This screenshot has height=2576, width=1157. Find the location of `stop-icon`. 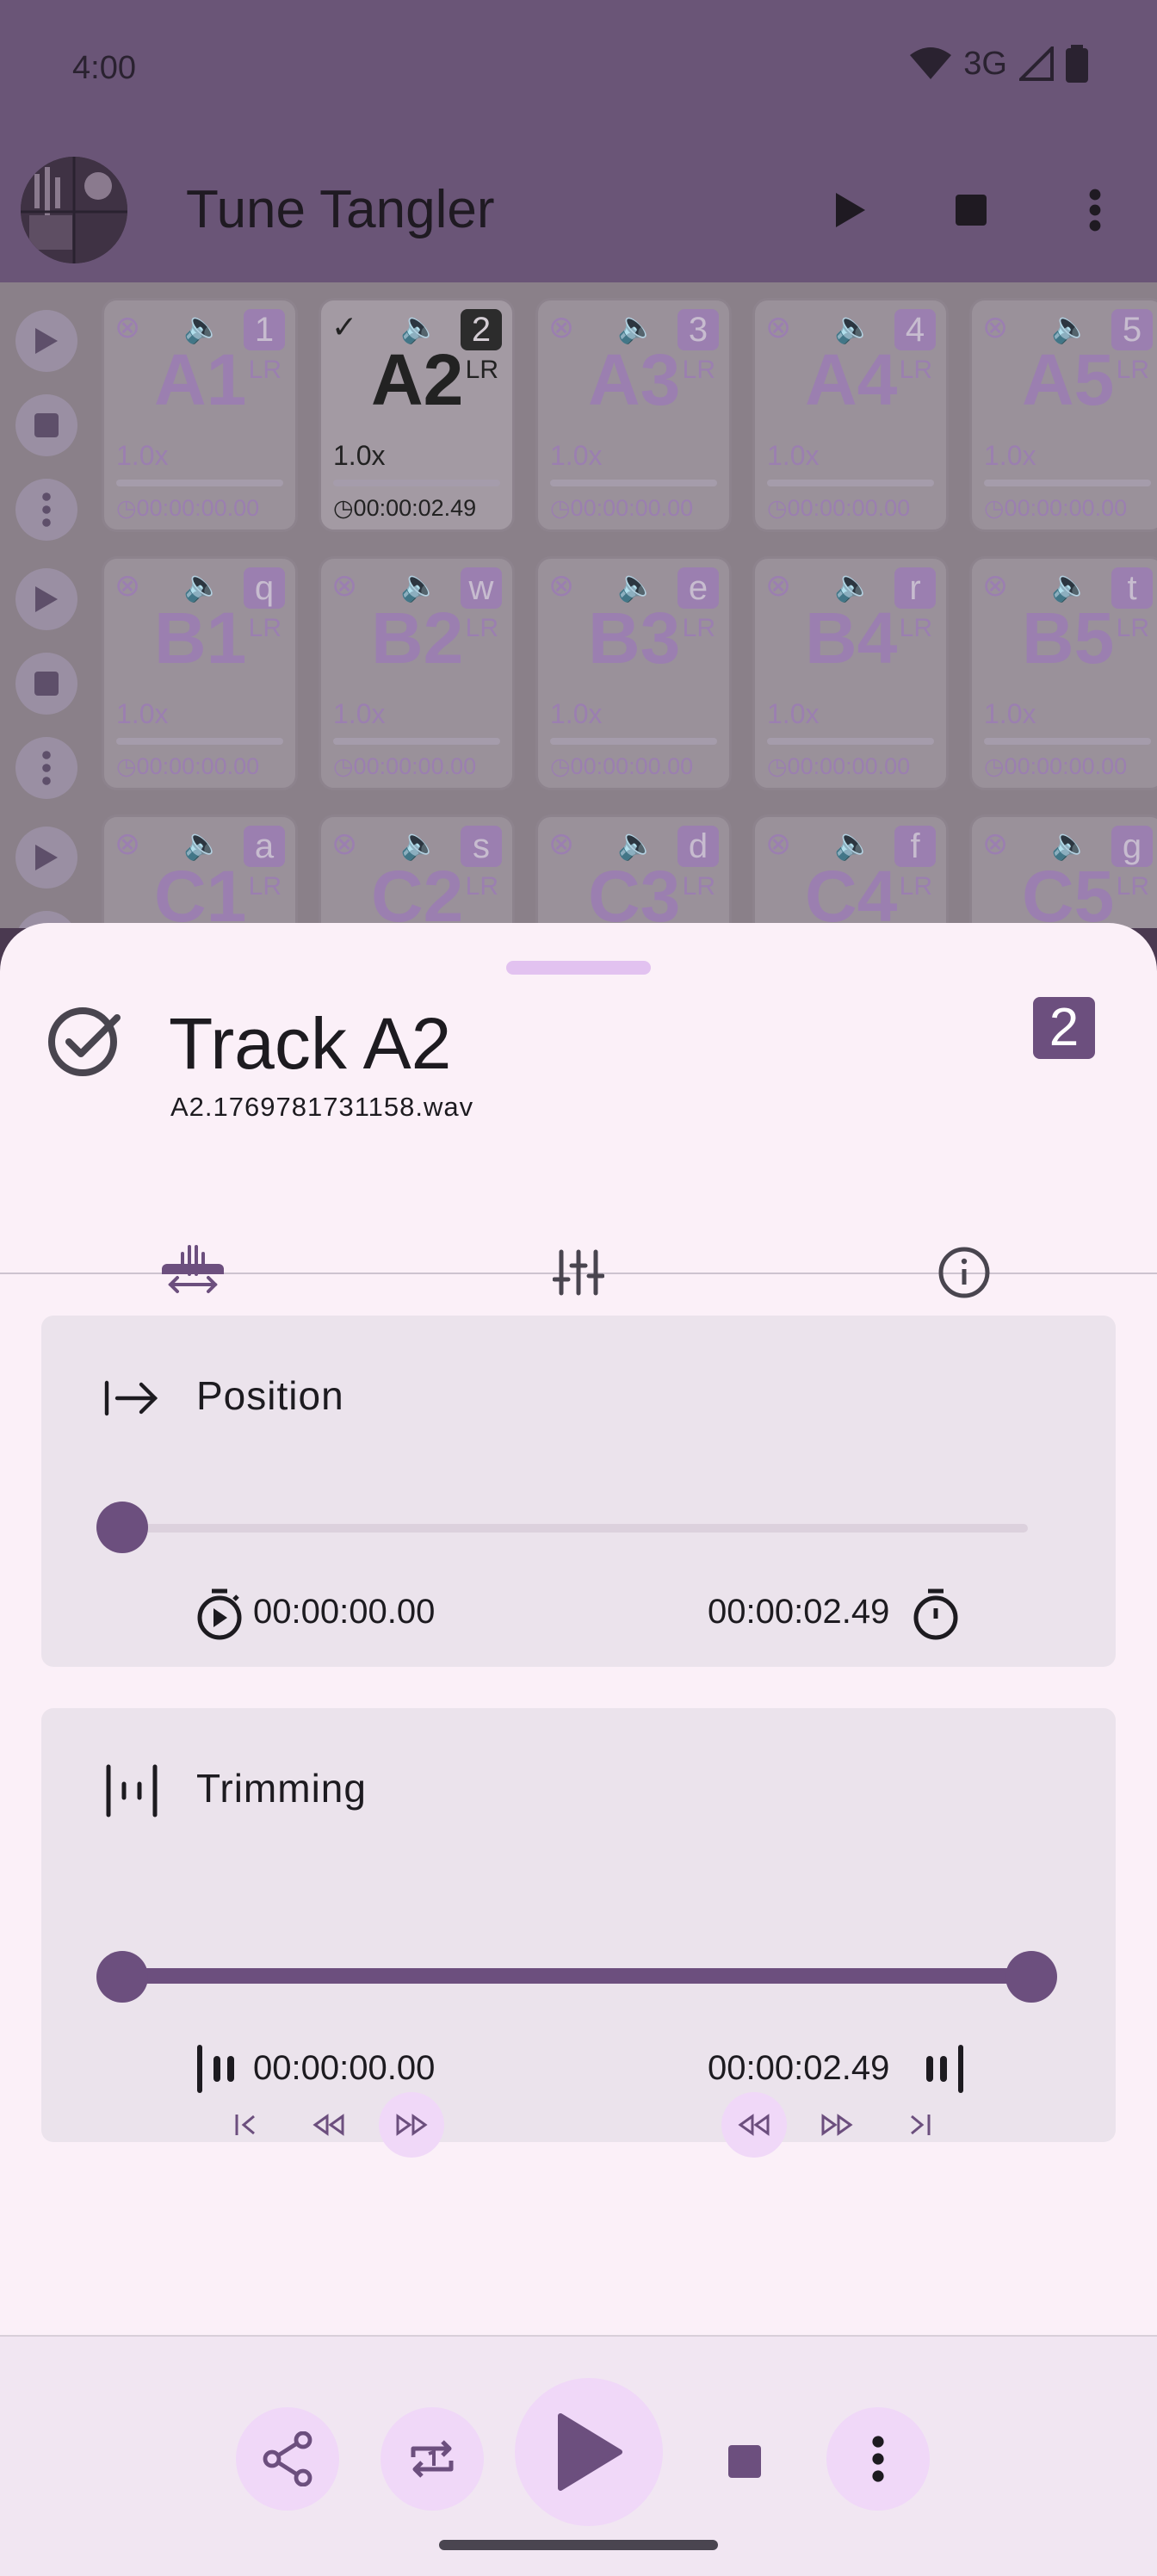

stop-icon is located at coordinates (46, 425).